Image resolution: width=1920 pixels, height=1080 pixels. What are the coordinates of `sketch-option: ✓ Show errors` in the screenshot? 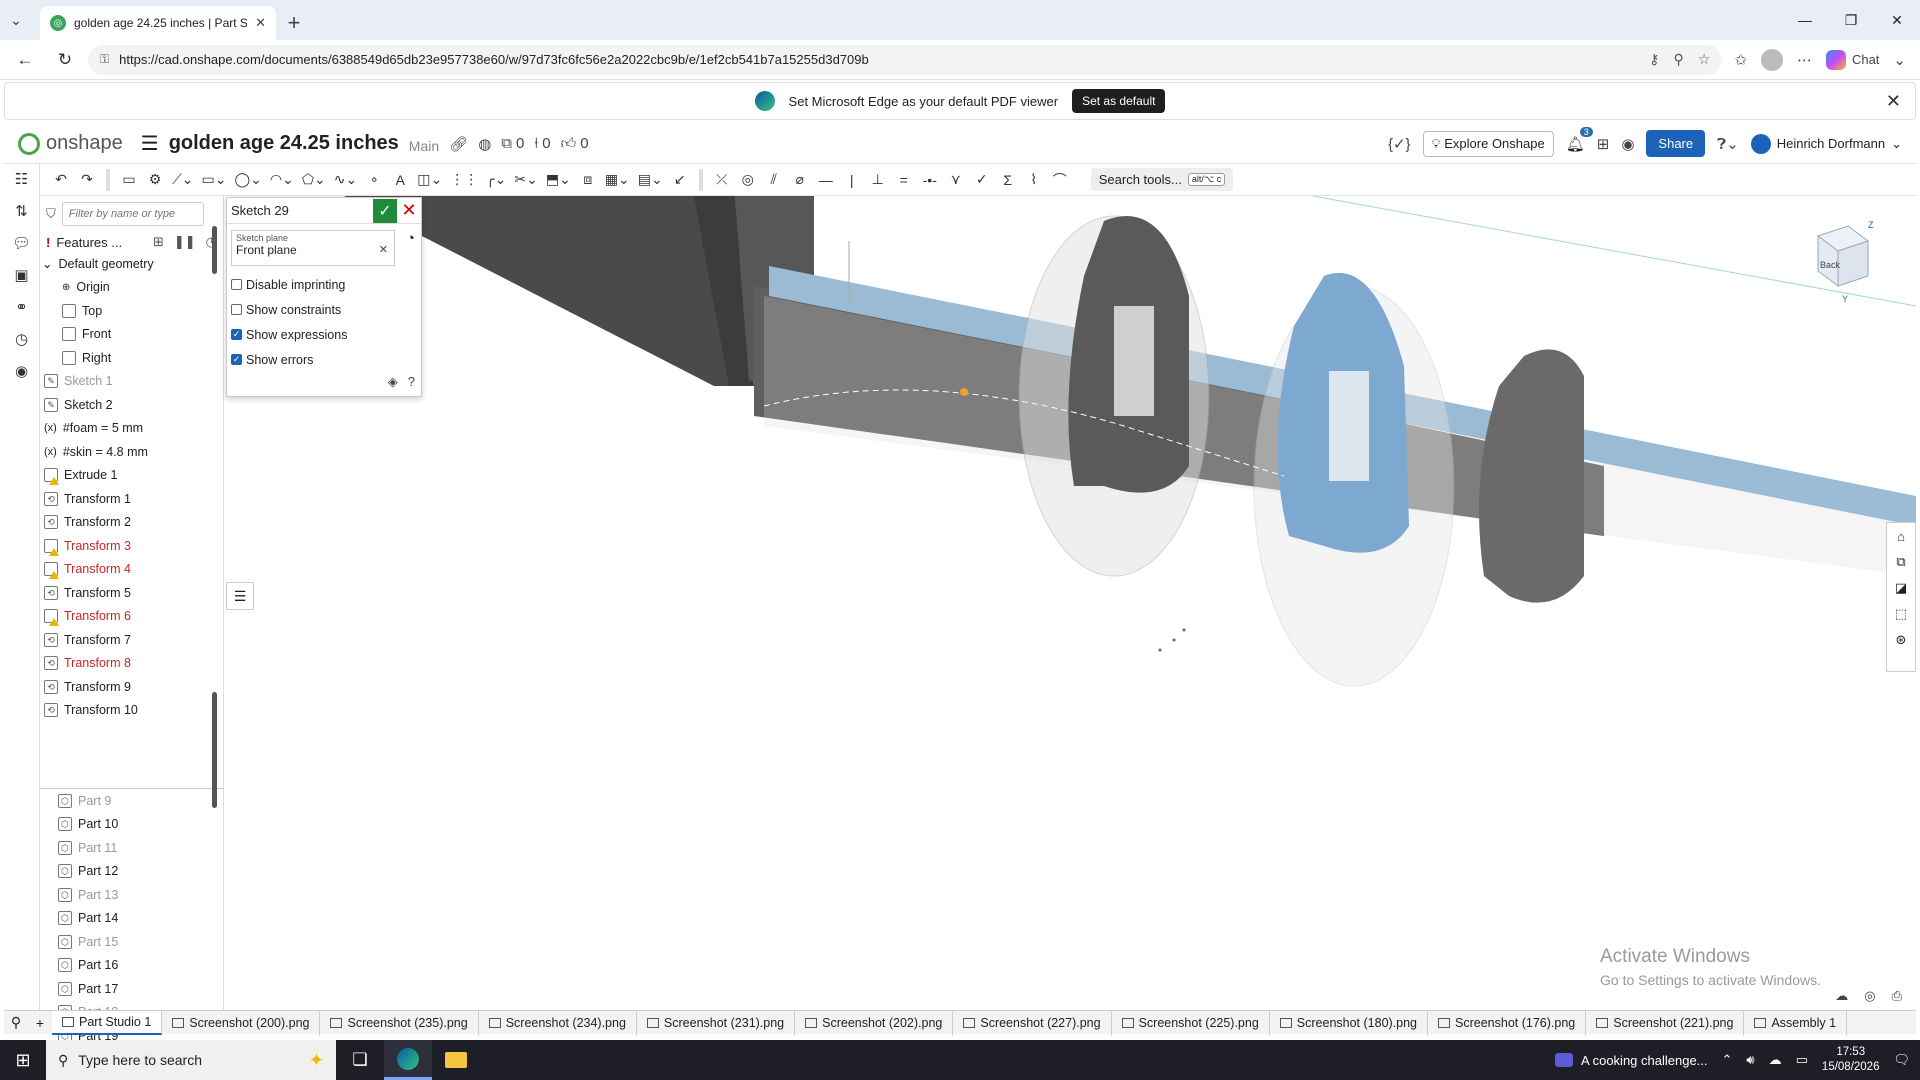 It's located at (324, 359).